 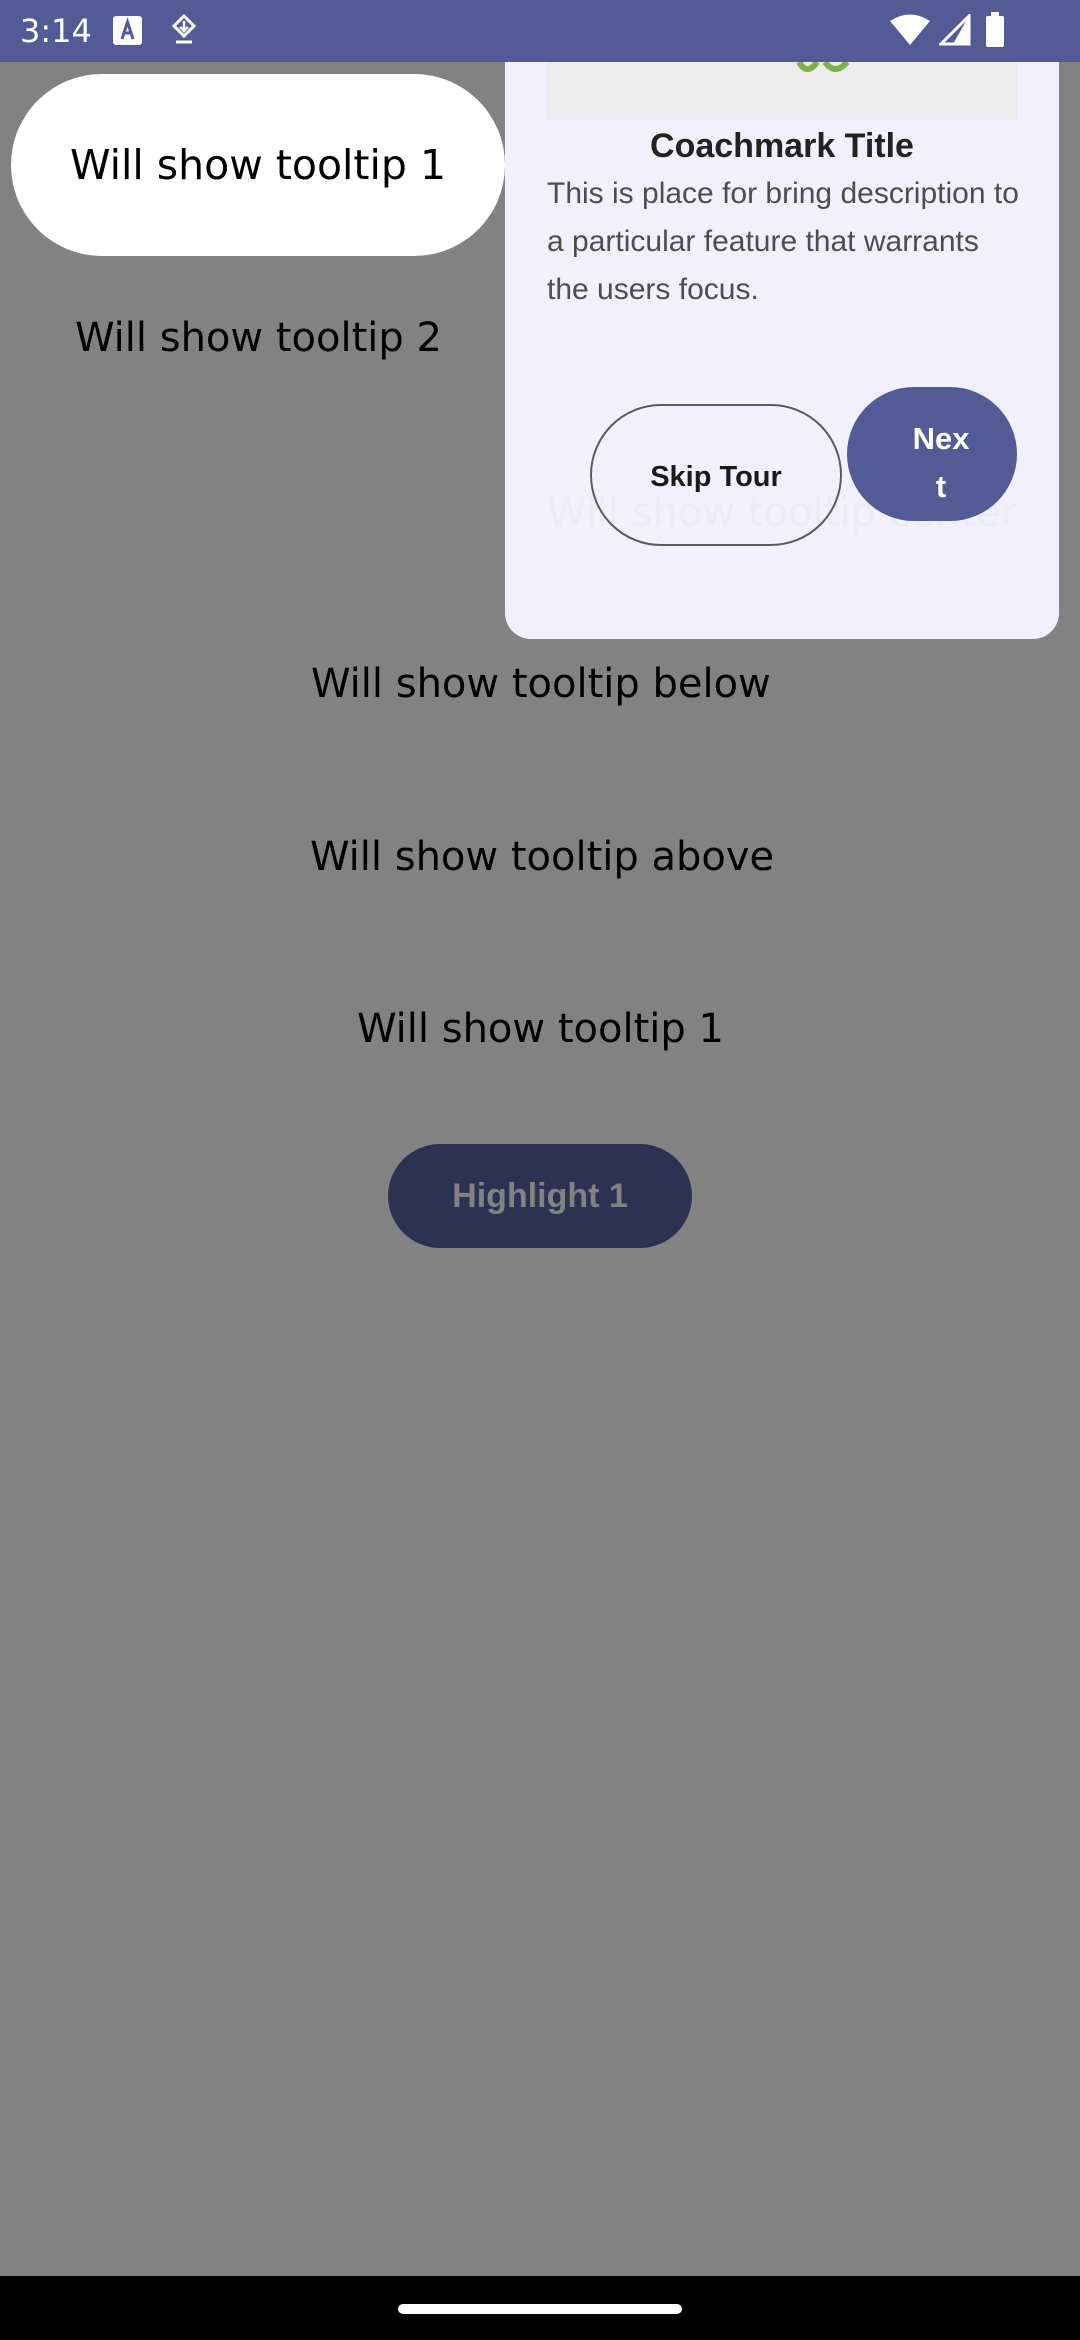 I want to click on illustration-icon, so click(x=823, y=67).